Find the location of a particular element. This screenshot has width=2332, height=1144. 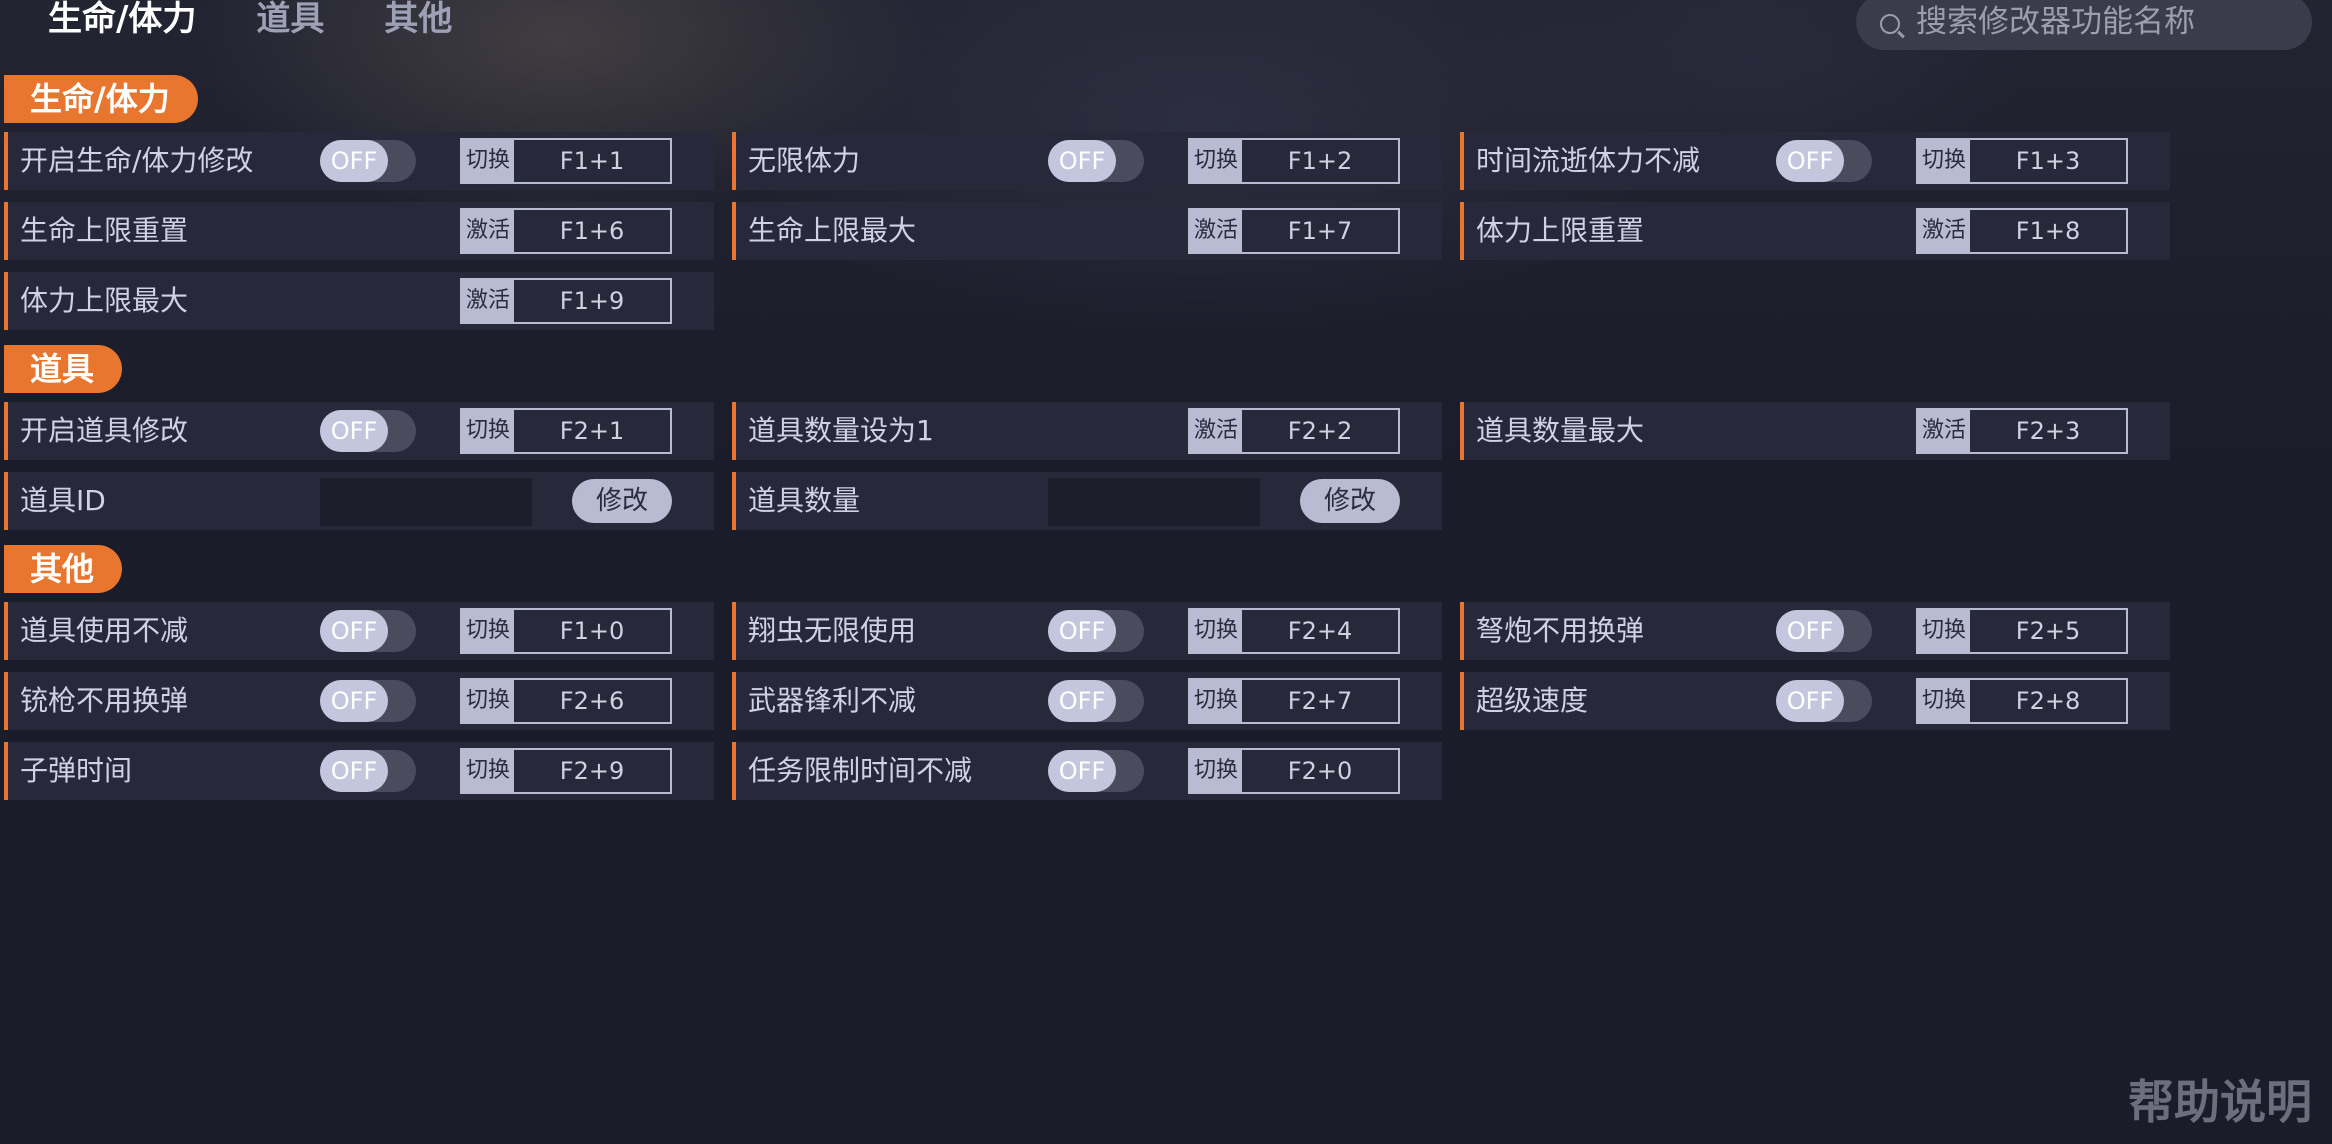

hotkey-switch-button: 切换 F1+0 is located at coordinates (566, 631).